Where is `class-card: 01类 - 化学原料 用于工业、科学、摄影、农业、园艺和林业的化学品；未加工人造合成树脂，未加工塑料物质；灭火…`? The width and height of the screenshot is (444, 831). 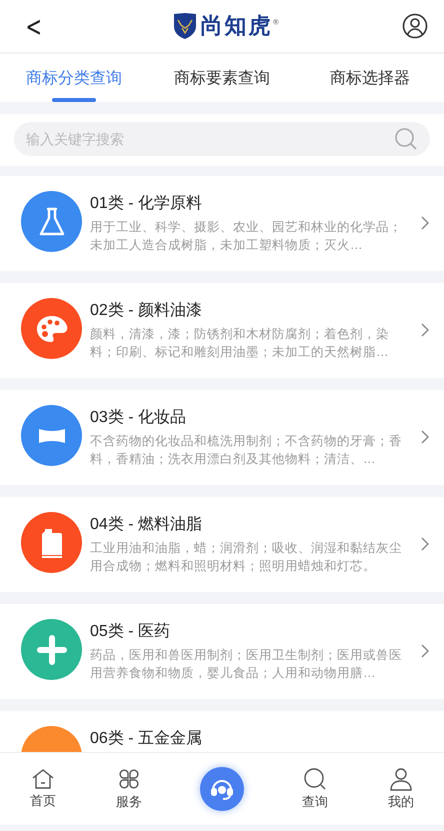
class-card: 01类 - 化学原料 用于工业、科学、摄影、农业、园艺和林业的化学品；未加工人造合成树脂，未加工塑料物质；灭火… is located at coordinates (222, 223).